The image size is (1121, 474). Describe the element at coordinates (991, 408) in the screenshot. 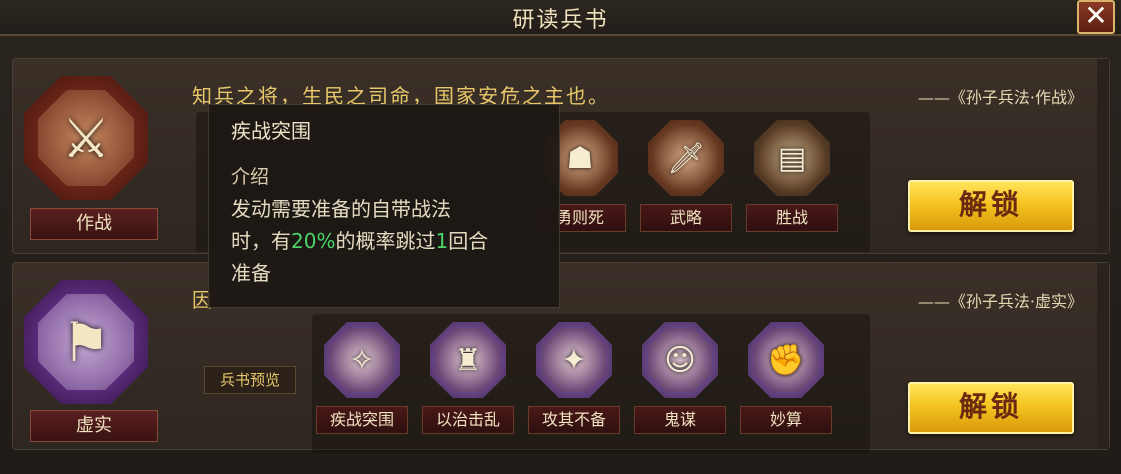

I see `unlock-button-xushi: 解锁` at that location.